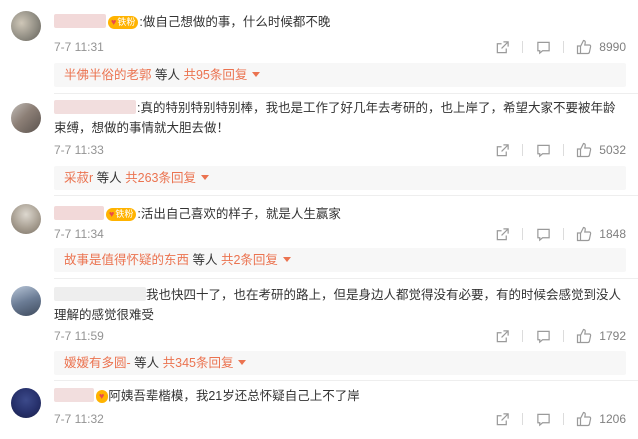 The width and height of the screenshot is (638, 439). I want to click on timestamp: 7-7 11:32, so click(79, 419).